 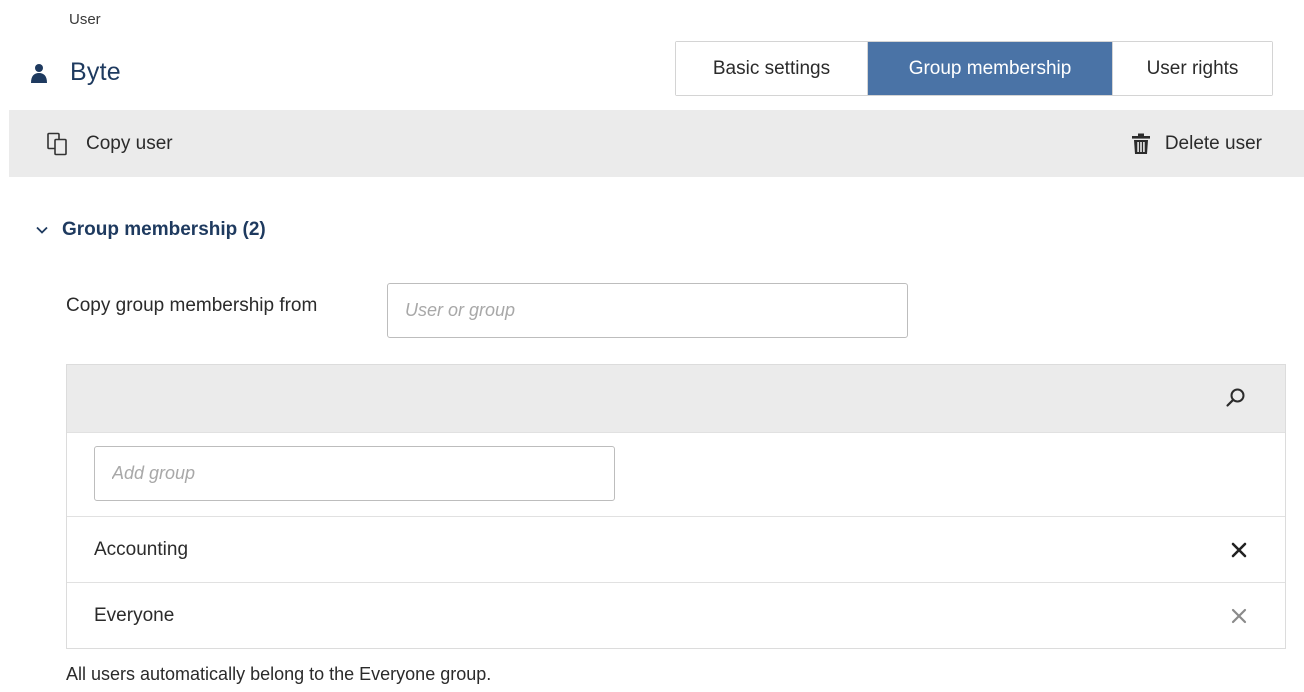 I want to click on list-item: Everyone, so click(x=676, y=615).